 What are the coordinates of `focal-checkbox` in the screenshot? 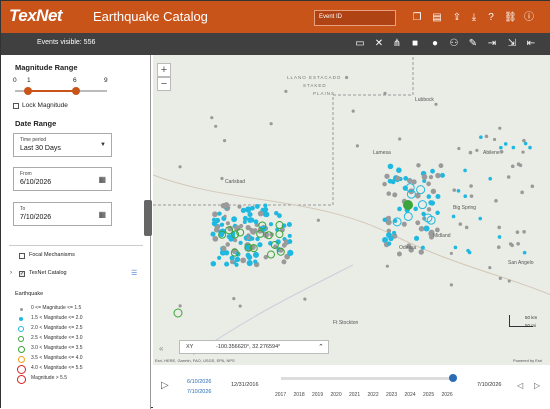 It's located at (22, 256).